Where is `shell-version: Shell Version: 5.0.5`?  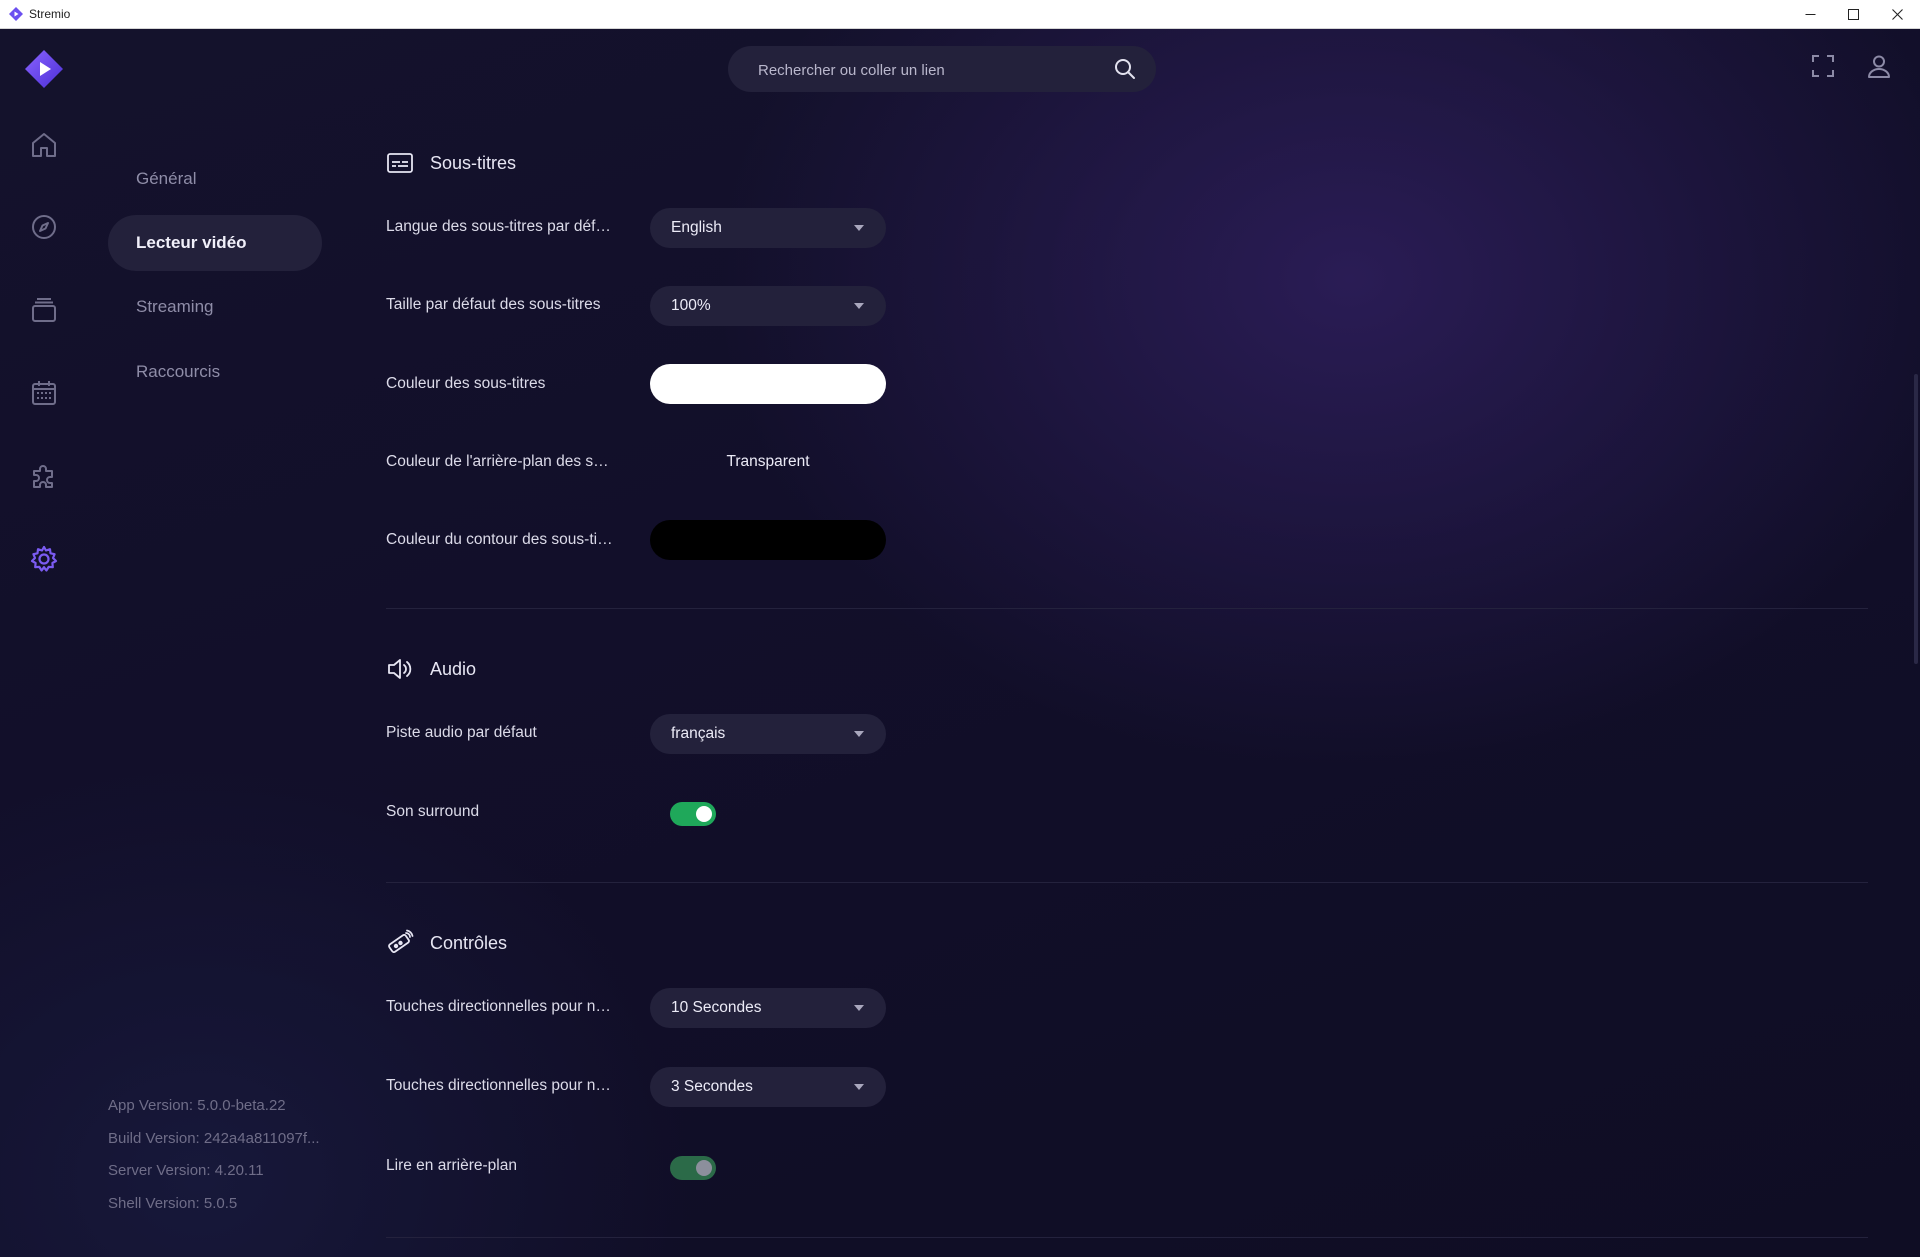 shell-version: Shell Version: 5.0.5 is located at coordinates (173, 1203).